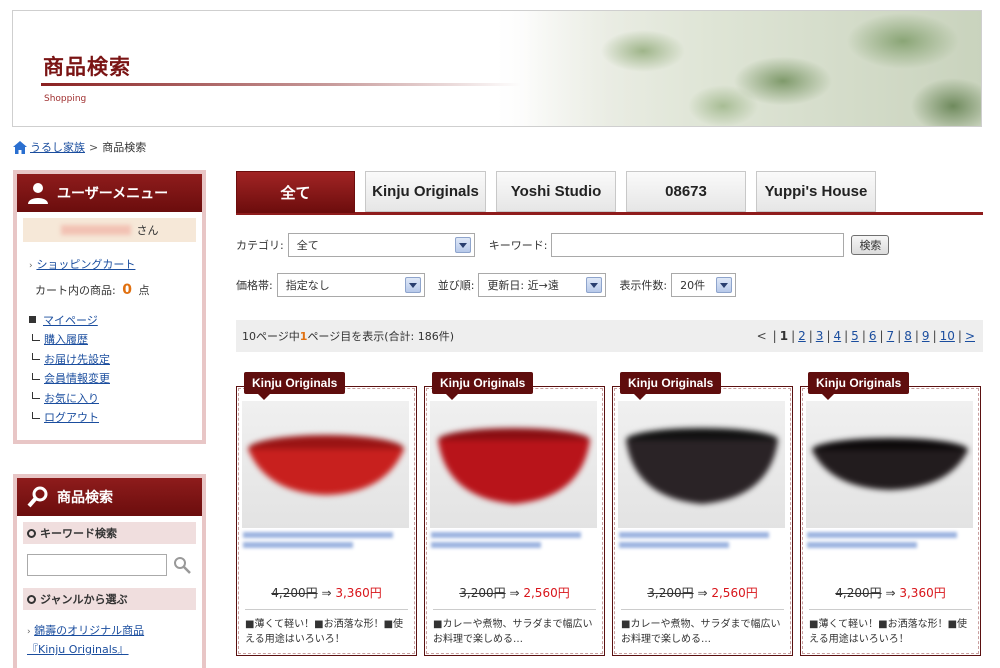 This screenshot has height=668, width=1000. I want to click on delivery-settings-link: お届け先設定, so click(77, 359).